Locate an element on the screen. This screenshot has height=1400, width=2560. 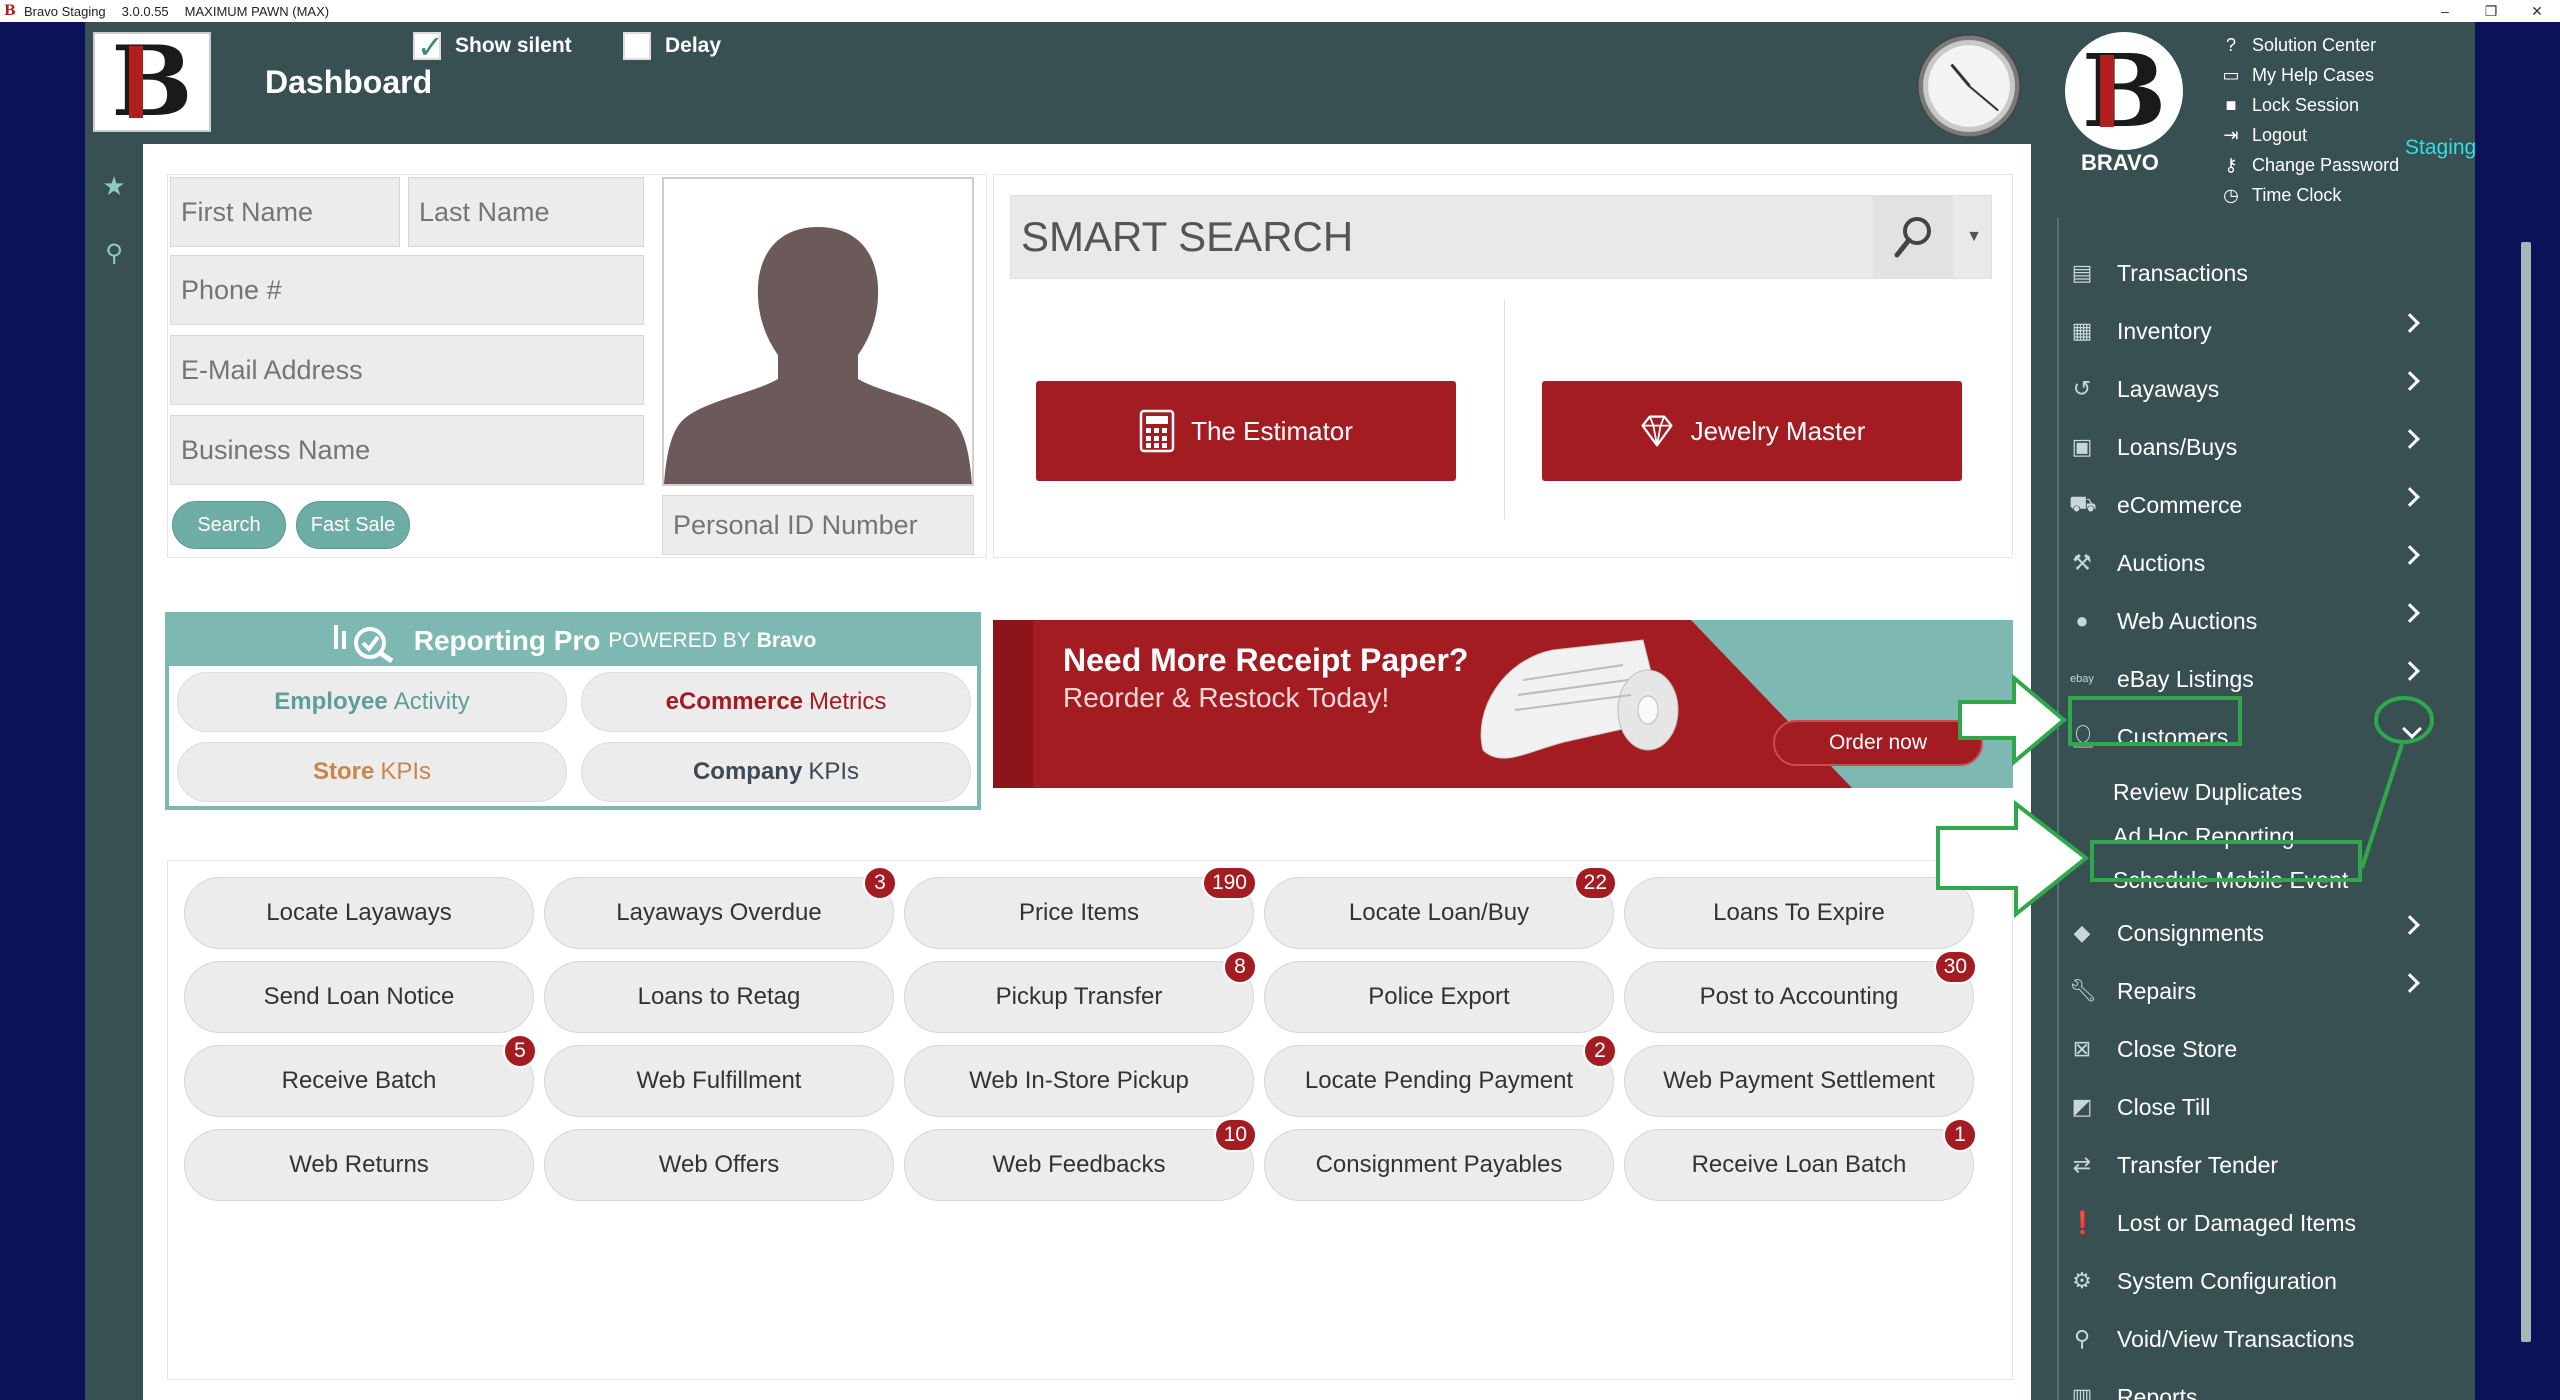
email-input is located at coordinates (407, 370).